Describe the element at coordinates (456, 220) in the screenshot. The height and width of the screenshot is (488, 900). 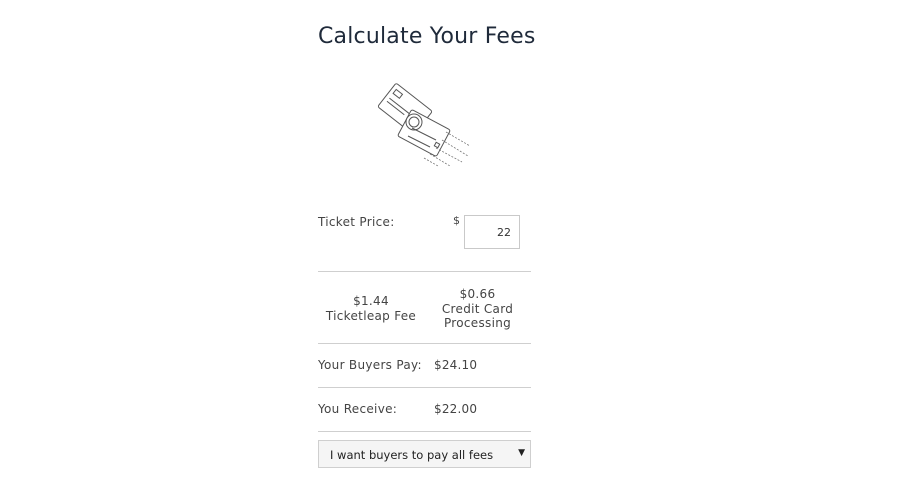
I see `currency-symbol: $` at that location.